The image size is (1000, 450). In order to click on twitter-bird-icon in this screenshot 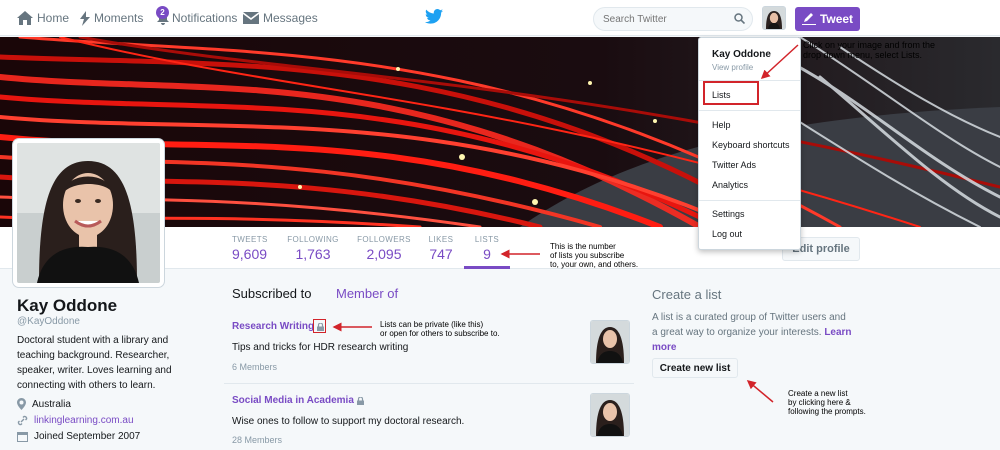, I will do `click(434, 16)`.